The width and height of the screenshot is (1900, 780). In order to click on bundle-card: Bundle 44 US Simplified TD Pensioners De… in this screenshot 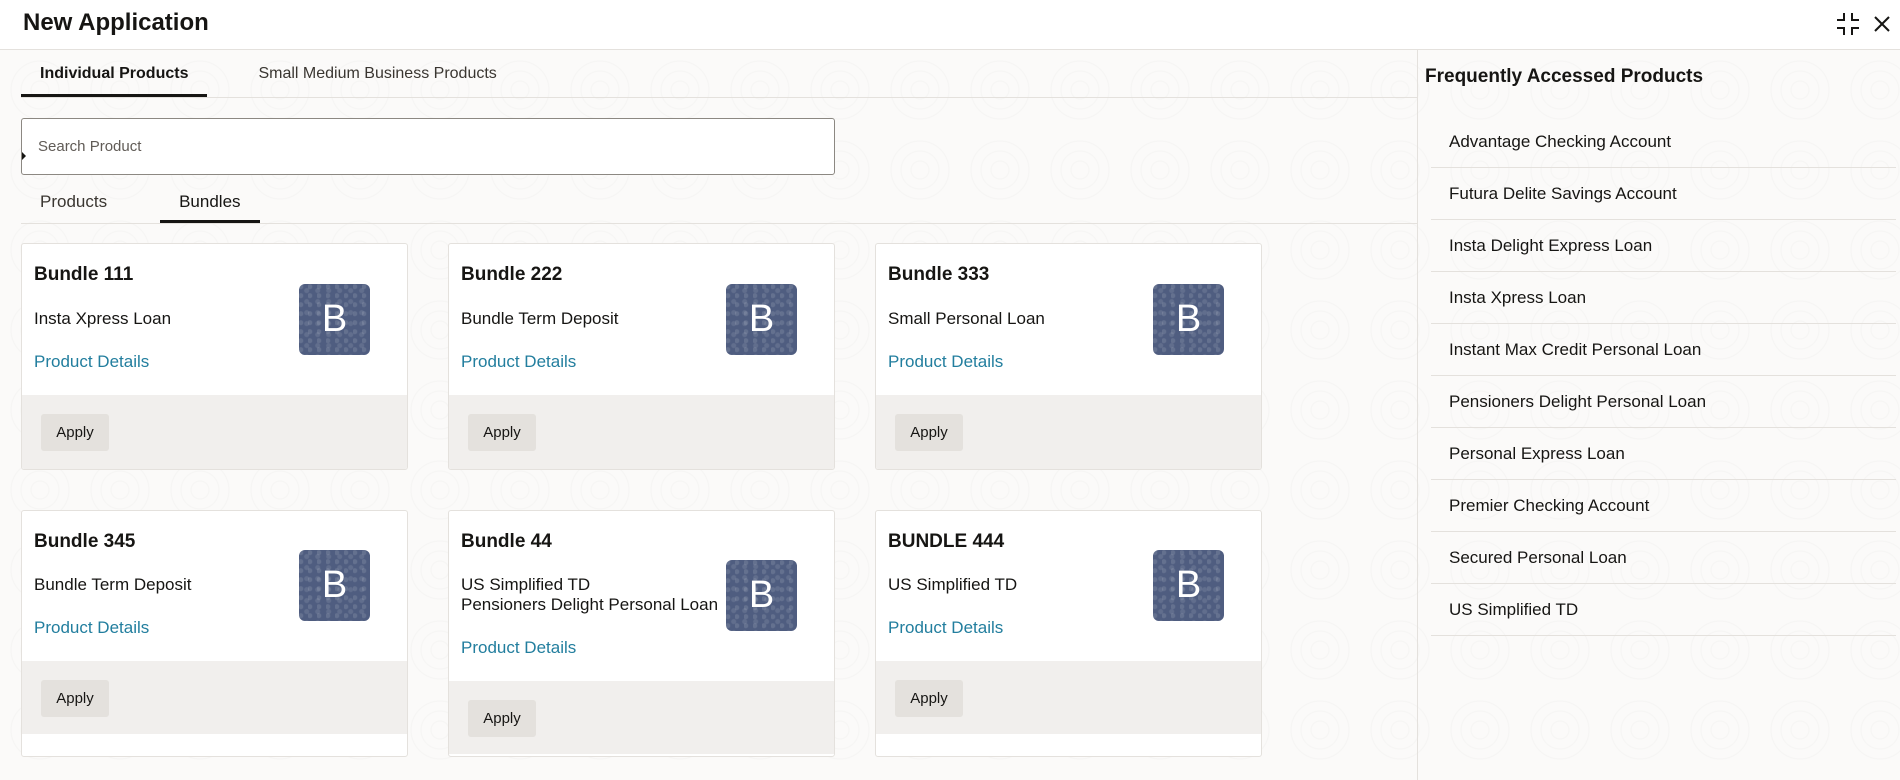, I will do `click(641, 633)`.